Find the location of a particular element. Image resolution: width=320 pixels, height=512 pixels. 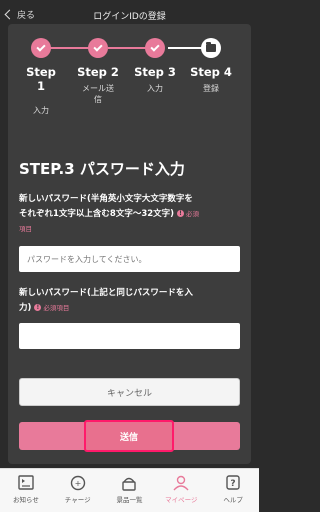

step-3-sub: 入力 is located at coordinates (155, 88).